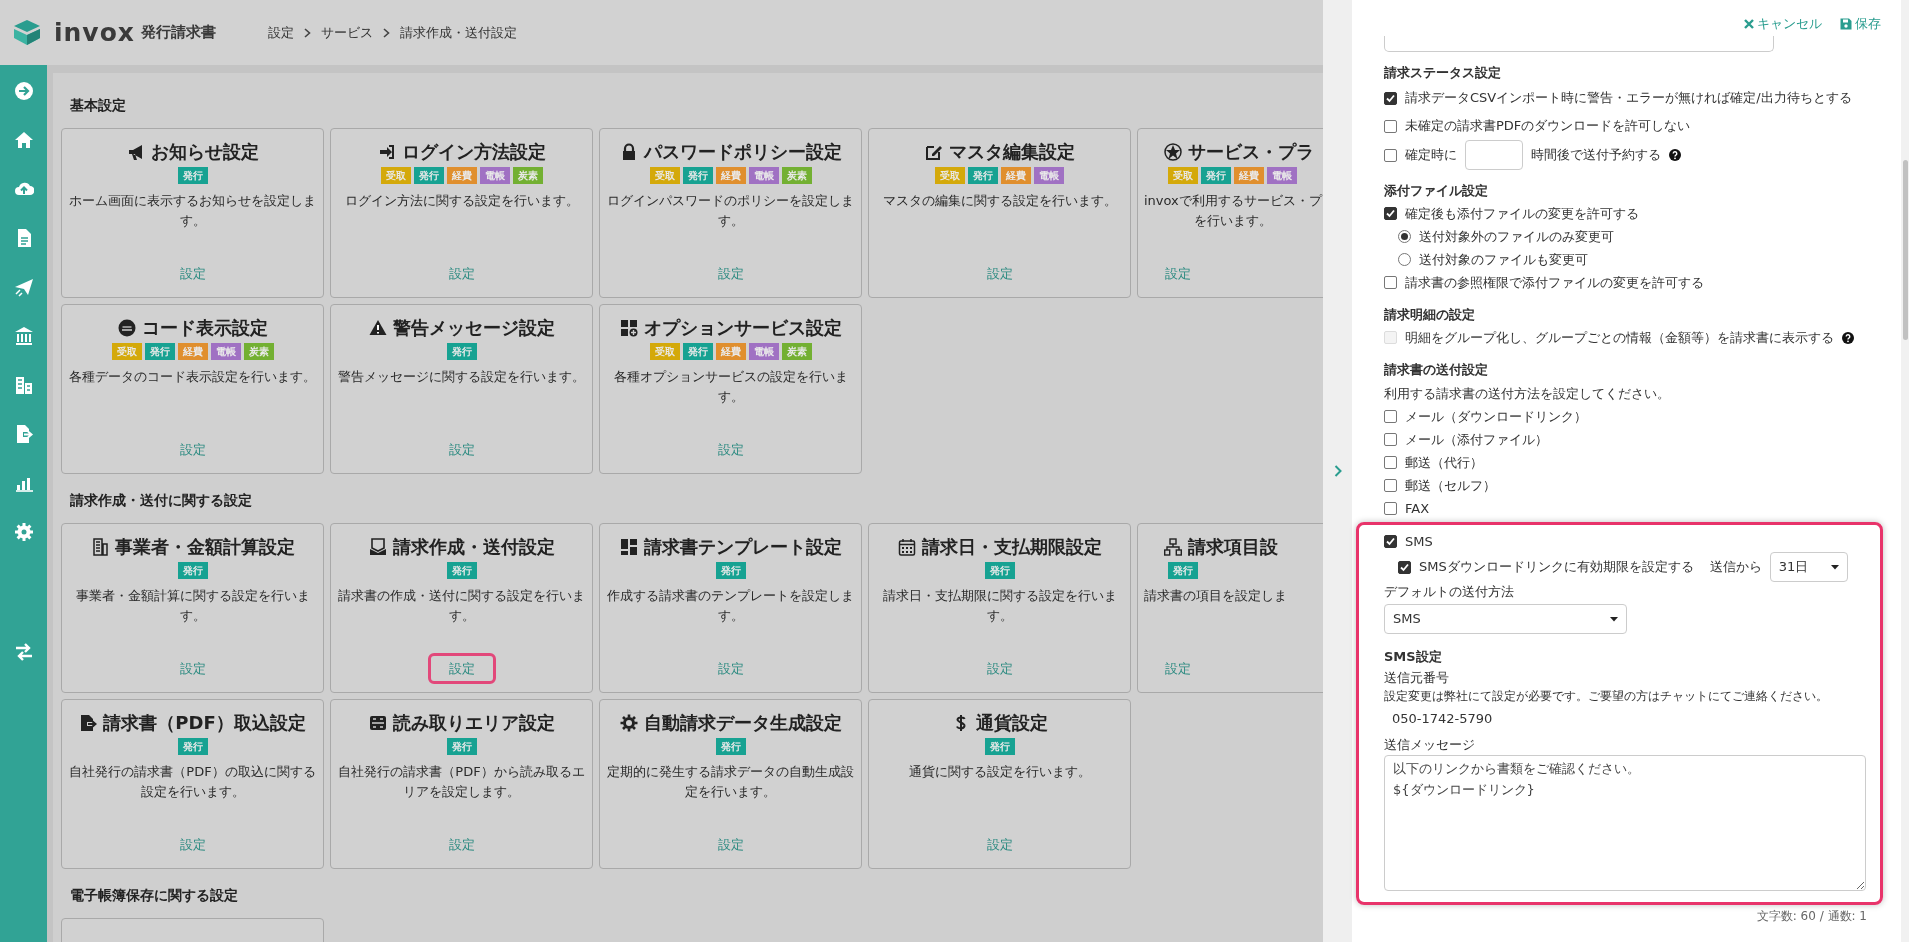 Image resolution: width=1909 pixels, height=942 pixels. I want to click on envelope-tray-icon, so click(377, 547).